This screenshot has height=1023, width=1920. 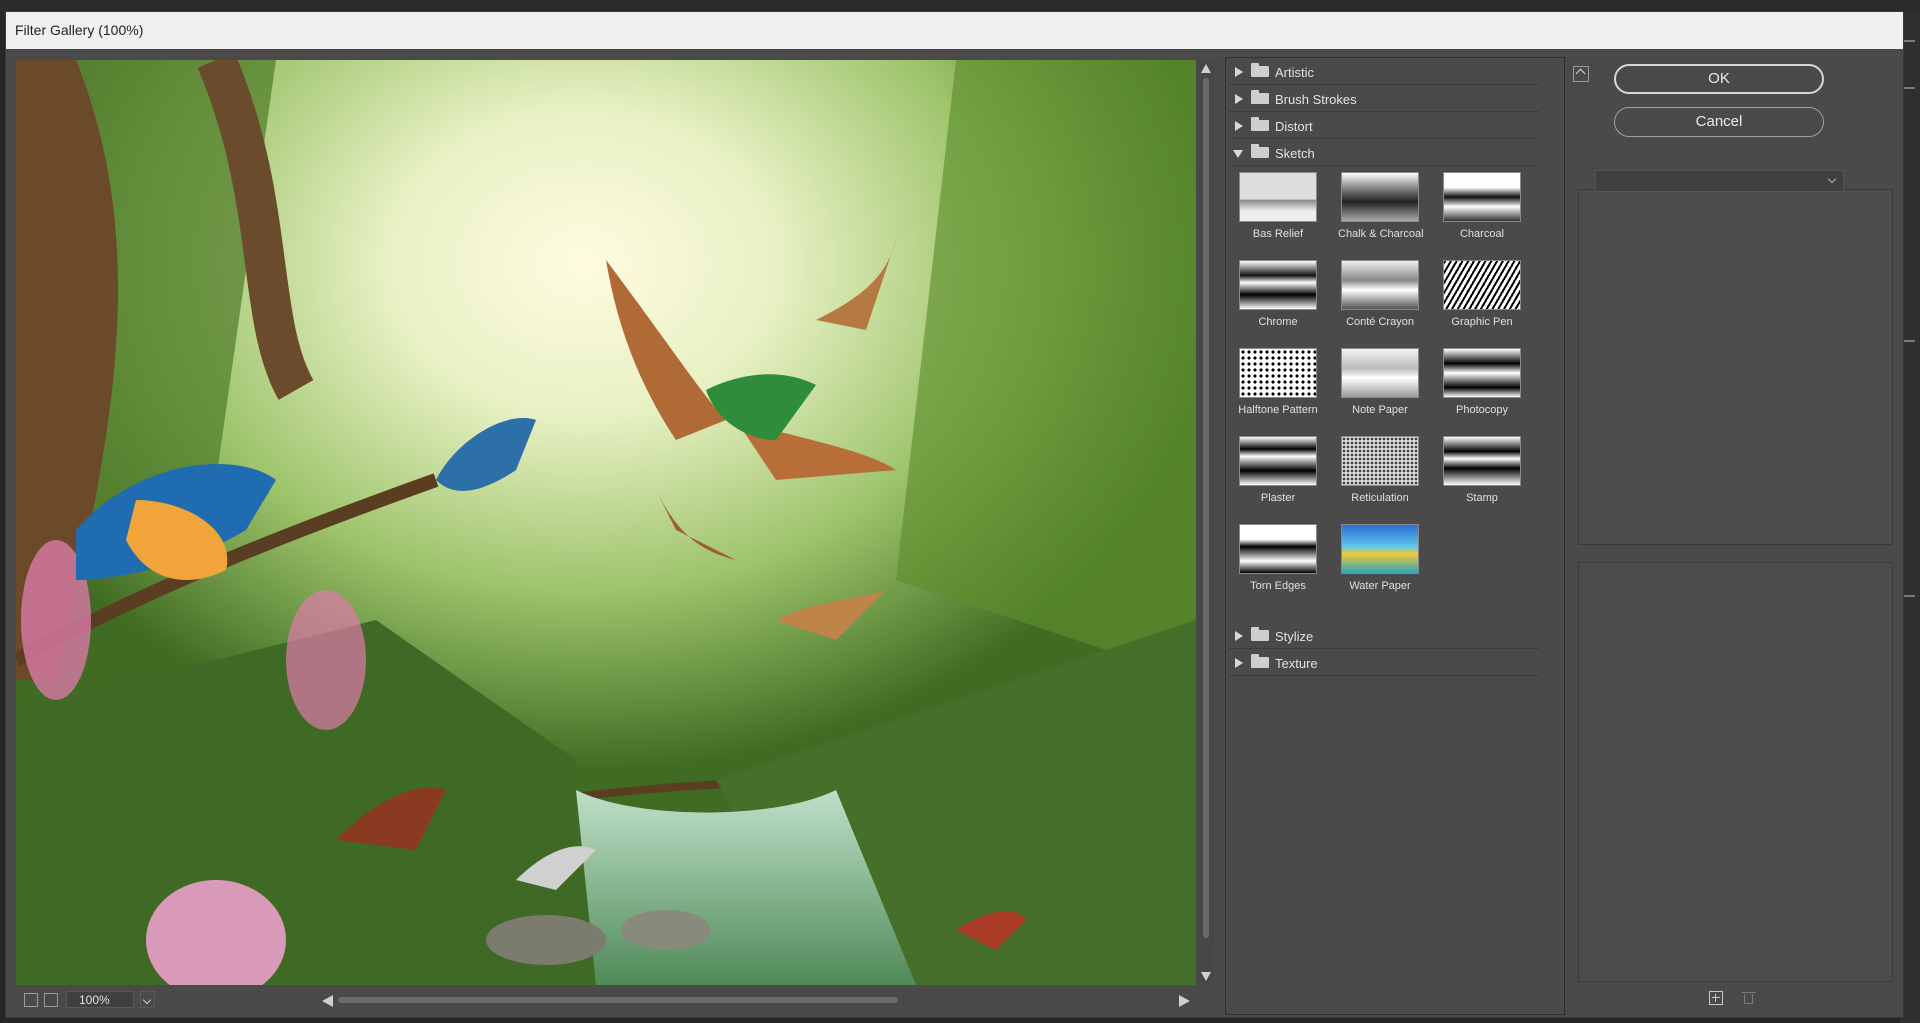 I want to click on filter-name: Photocopy, so click(x=1482, y=410).